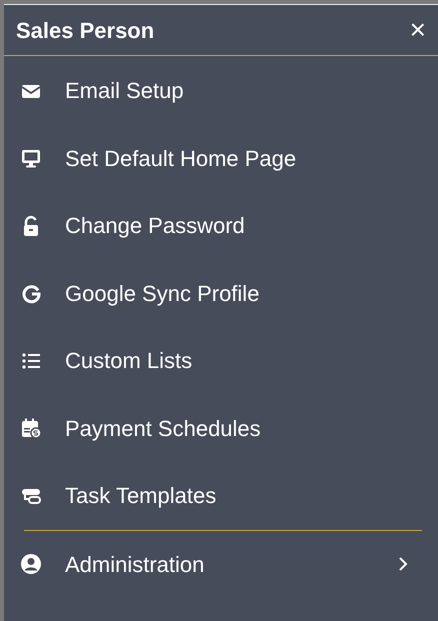 This screenshot has height=621, width=438. What do you see at coordinates (221, 564) in the screenshot?
I see `menu-item: Administration` at bounding box center [221, 564].